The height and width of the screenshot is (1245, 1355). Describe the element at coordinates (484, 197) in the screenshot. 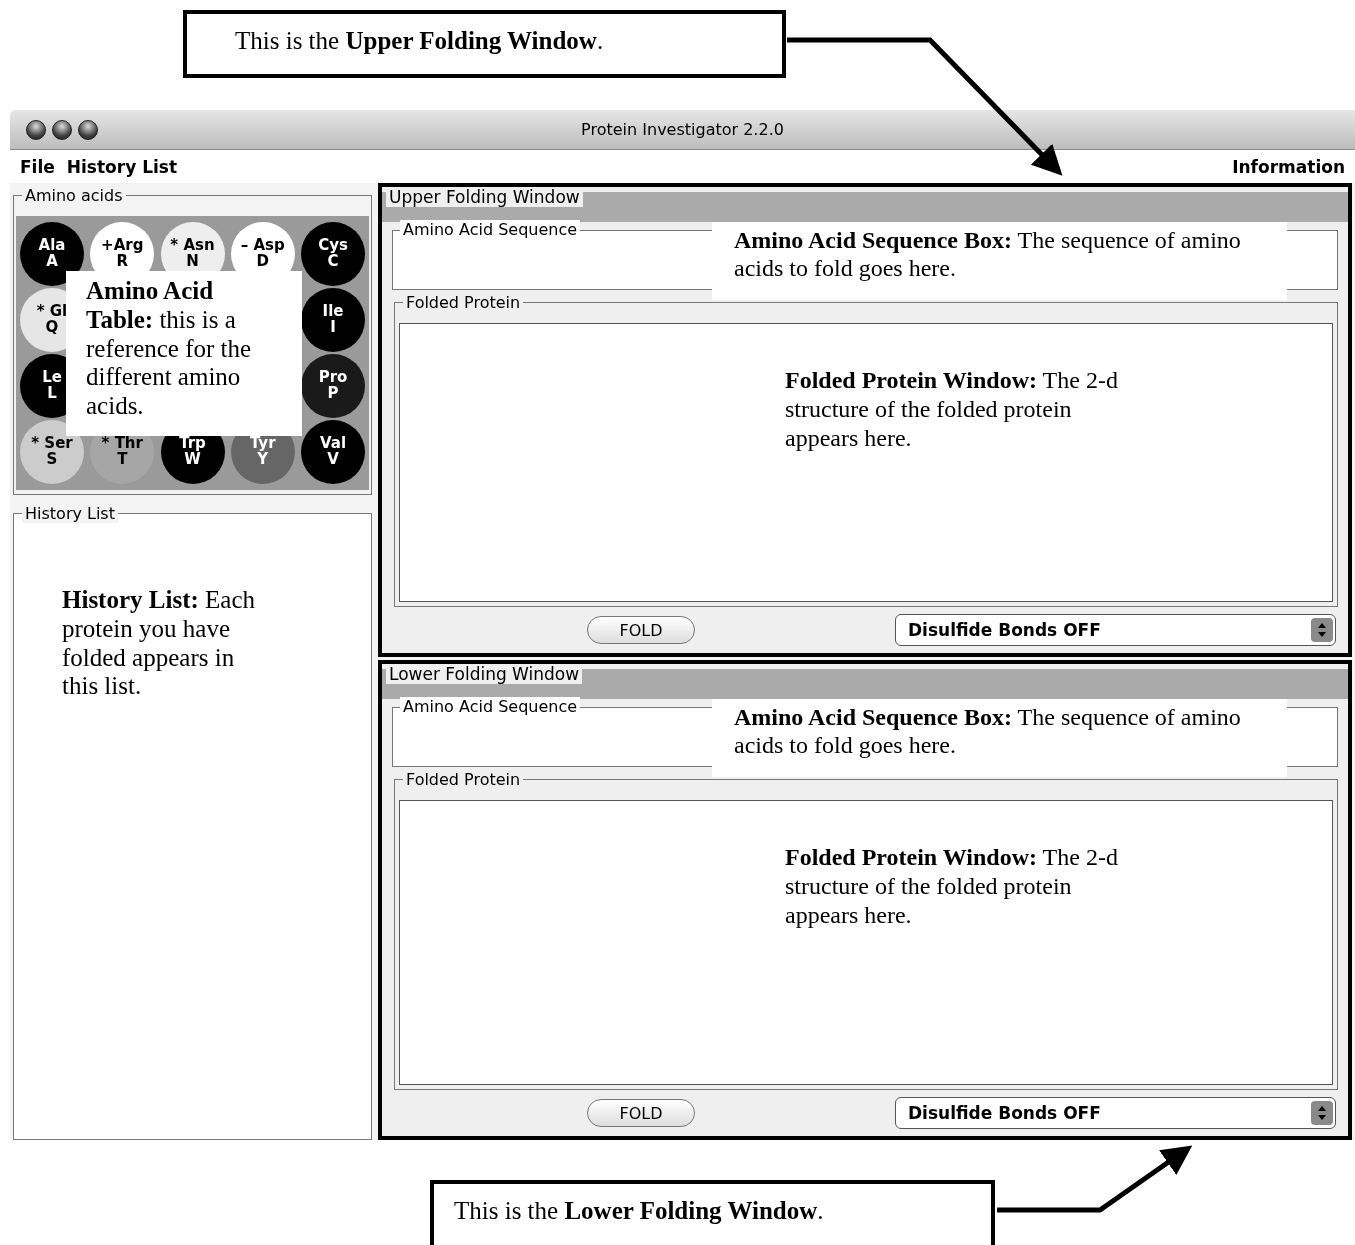

I see `group-title: Upper Folding Window` at that location.